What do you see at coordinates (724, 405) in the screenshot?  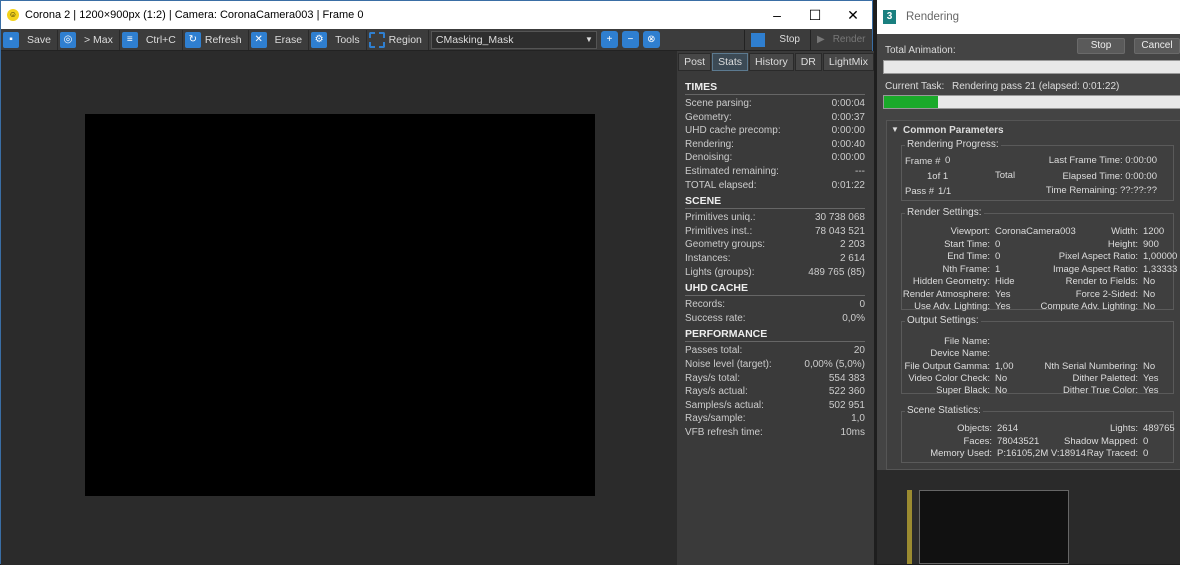 I see `stats-label: Samples/s actual:` at bounding box center [724, 405].